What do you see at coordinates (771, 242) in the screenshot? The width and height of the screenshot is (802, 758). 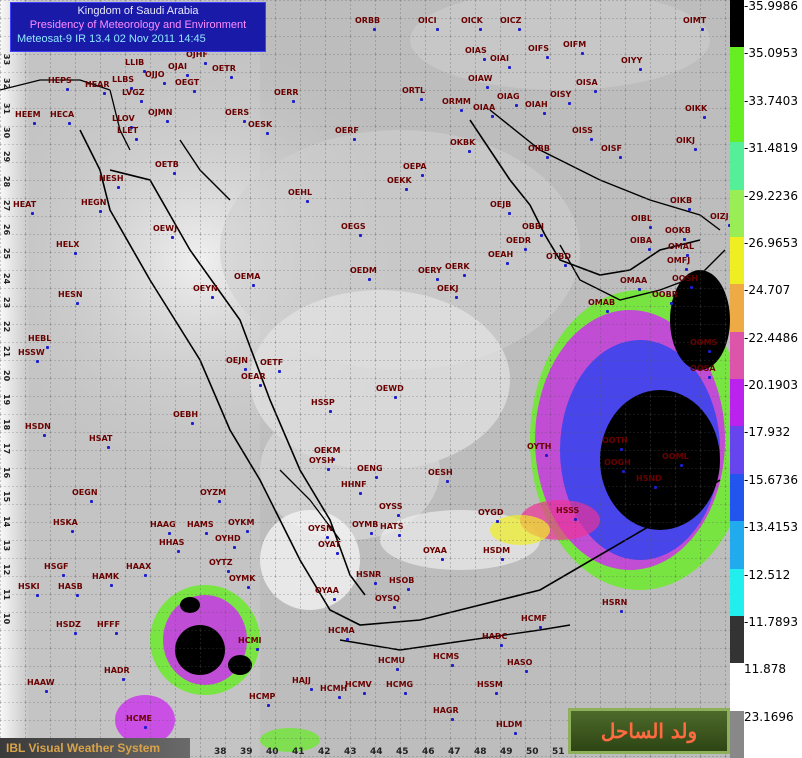 I see `scale-value: -26.9653` at bounding box center [771, 242].